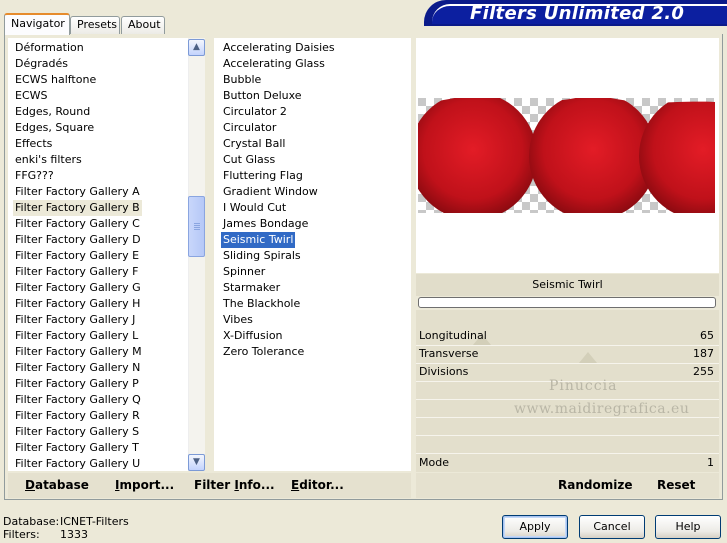 The image size is (727, 543). What do you see at coordinates (76, 272) in the screenshot?
I see `category-item: Filter Factory Gallery F` at bounding box center [76, 272].